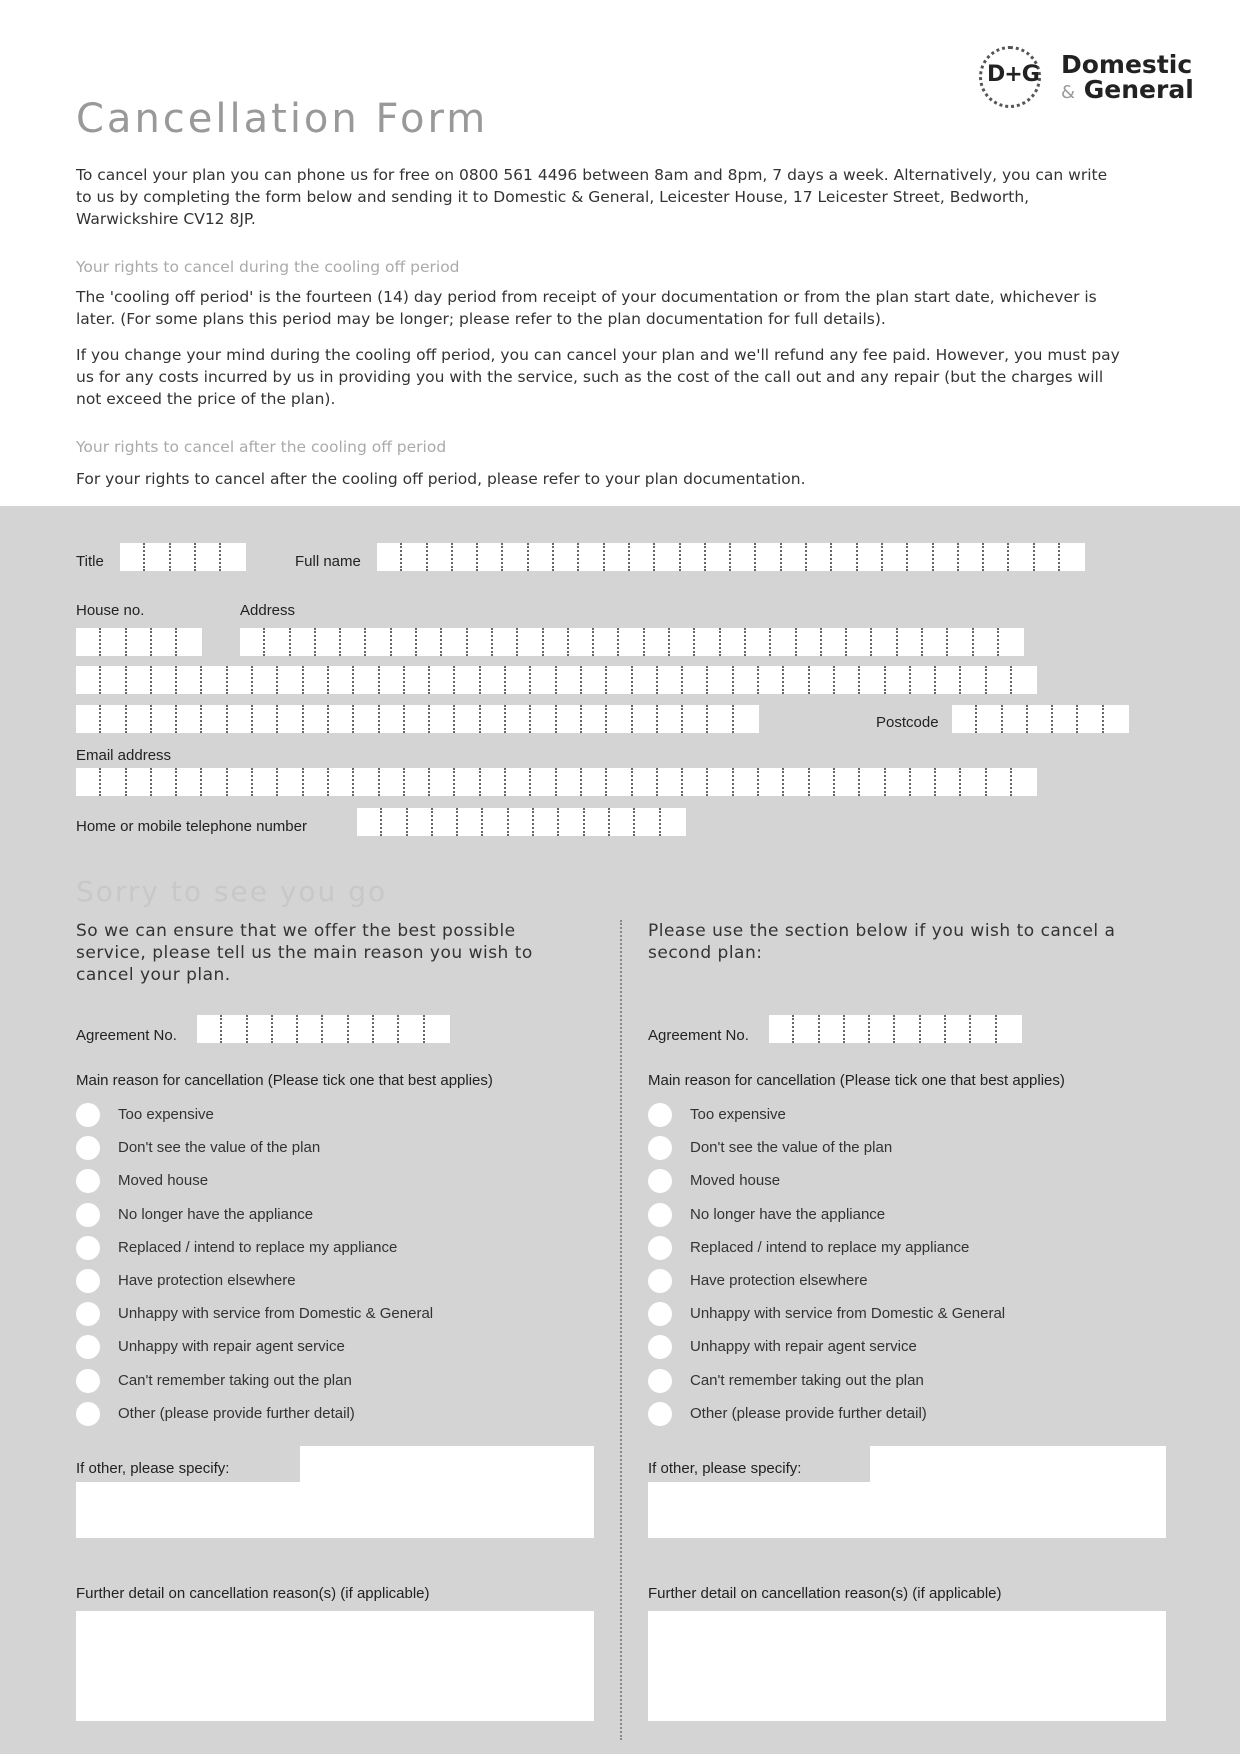  I want to click on further-detail-input-right, so click(907, 1666).